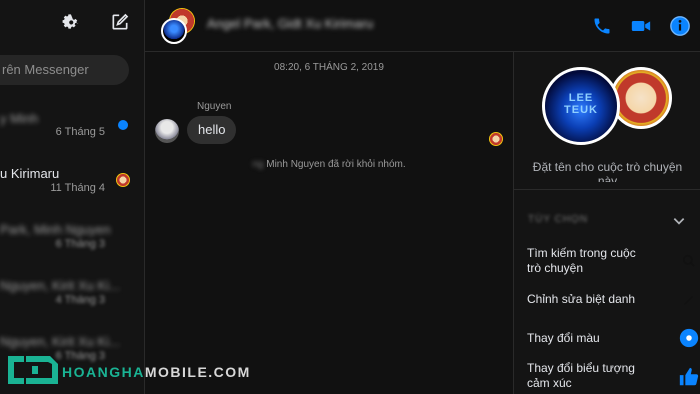 The width and height of the screenshot is (700, 394). Describe the element at coordinates (167, 131) in the screenshot. I see `sender-avatar` at that location.